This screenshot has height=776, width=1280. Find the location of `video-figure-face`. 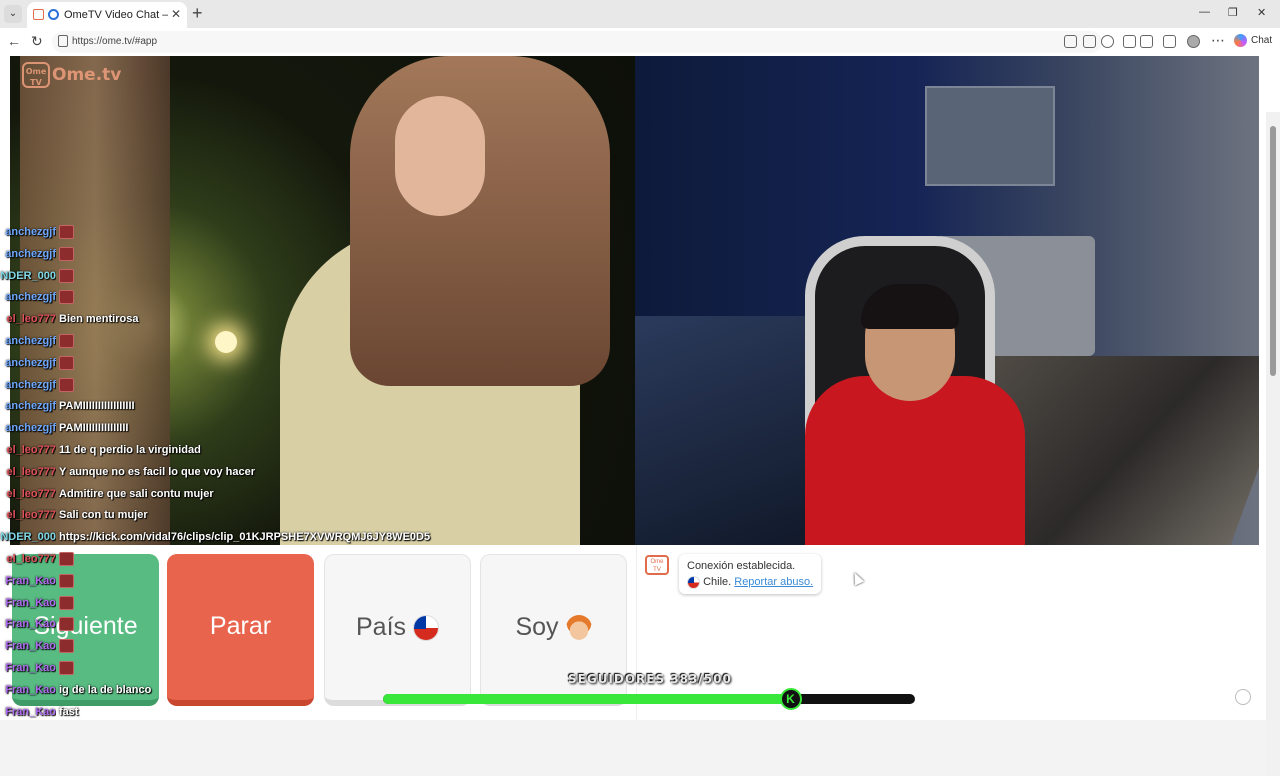

video-figure-face is located at coordinates (440, 156).